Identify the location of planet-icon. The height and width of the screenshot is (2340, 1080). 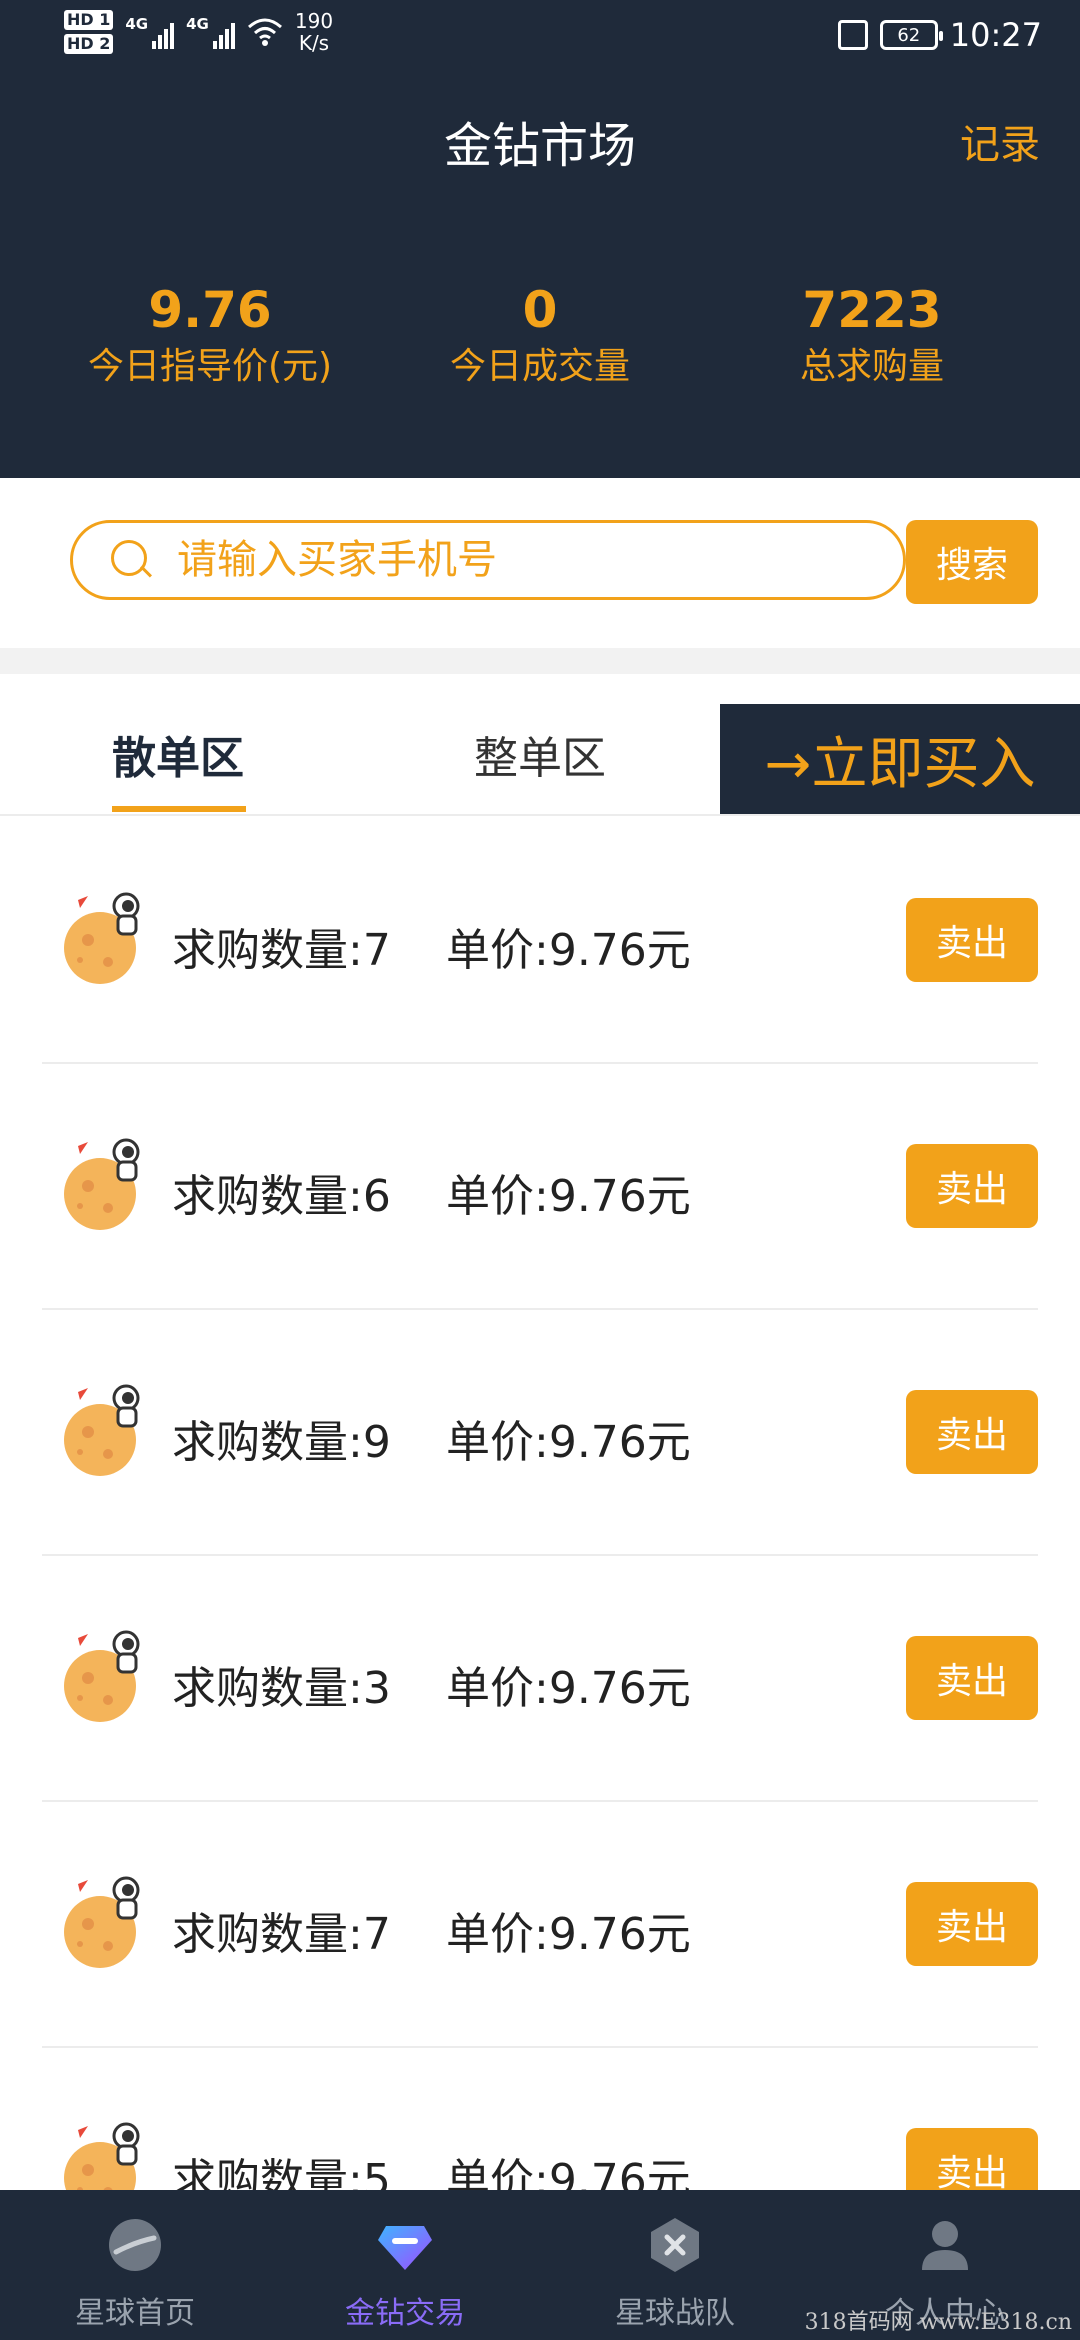
(135, 2245).